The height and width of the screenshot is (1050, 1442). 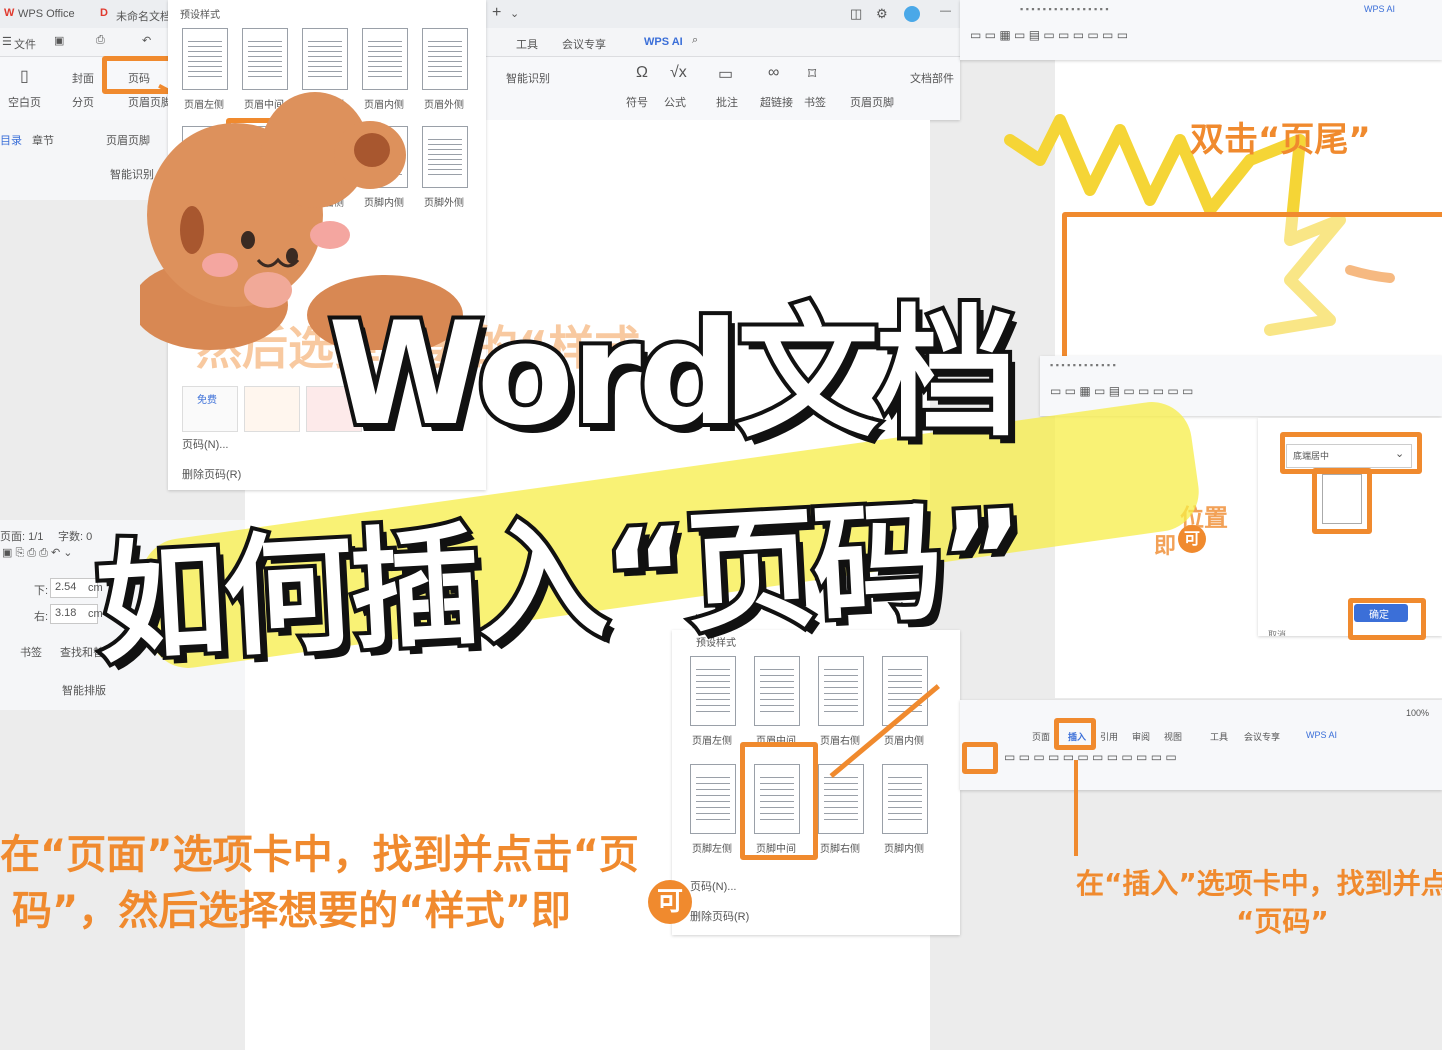 What do you see at coordinates (1379, 9) in the screenshot?
I see `wps-ai-top-right: WPS AI` at bounding box center [1379, 9].